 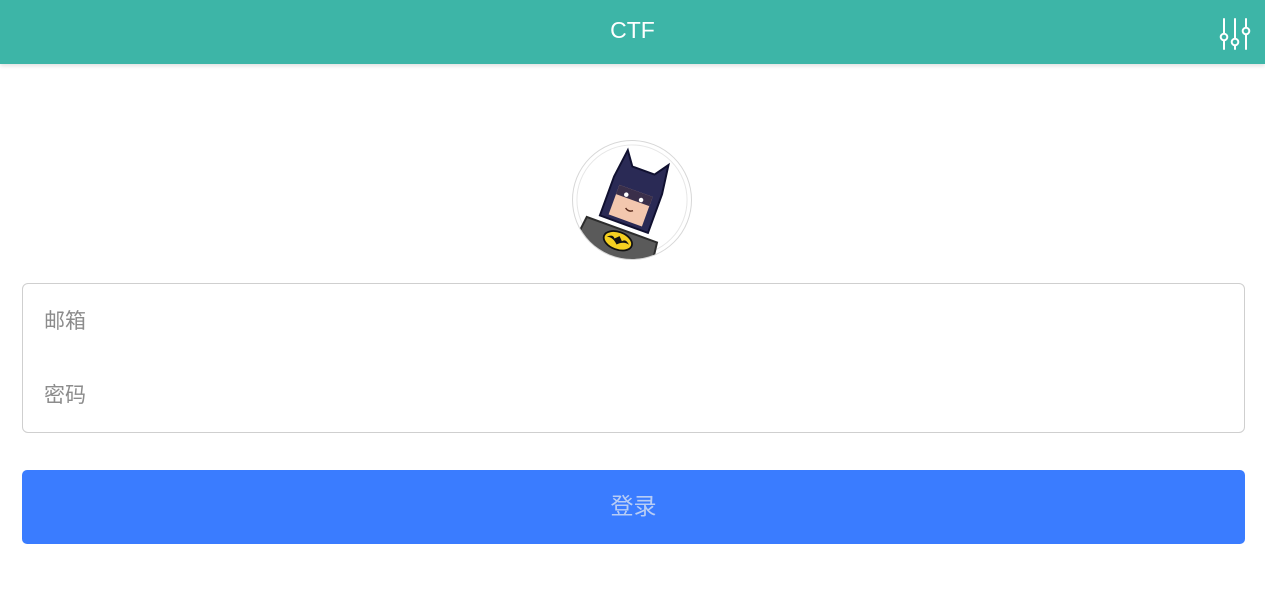 I want to click on email-input, so click(x=633, y=321).